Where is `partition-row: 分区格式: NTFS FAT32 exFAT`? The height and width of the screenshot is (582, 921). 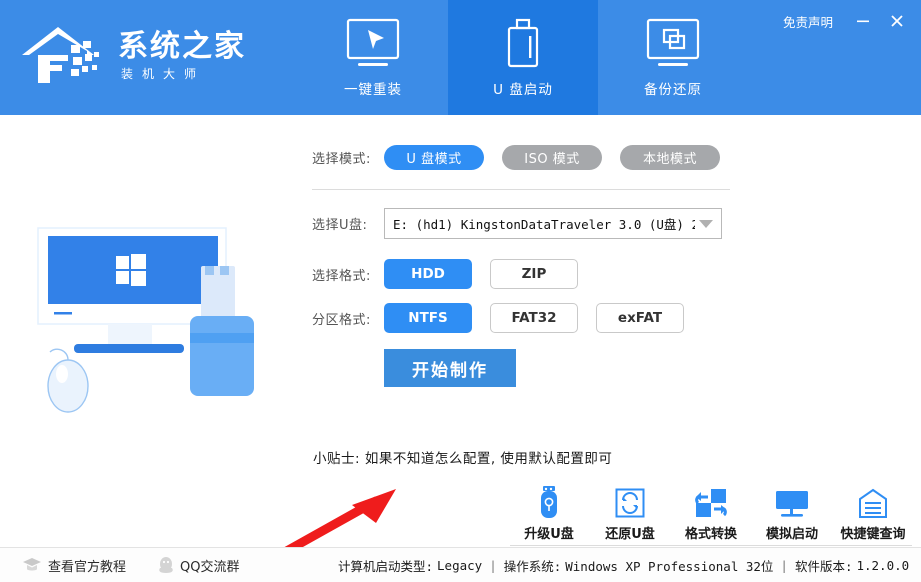 partition-row: 分区格式: NTFS FAT32 exFAT is located at coordinates (527, 318).